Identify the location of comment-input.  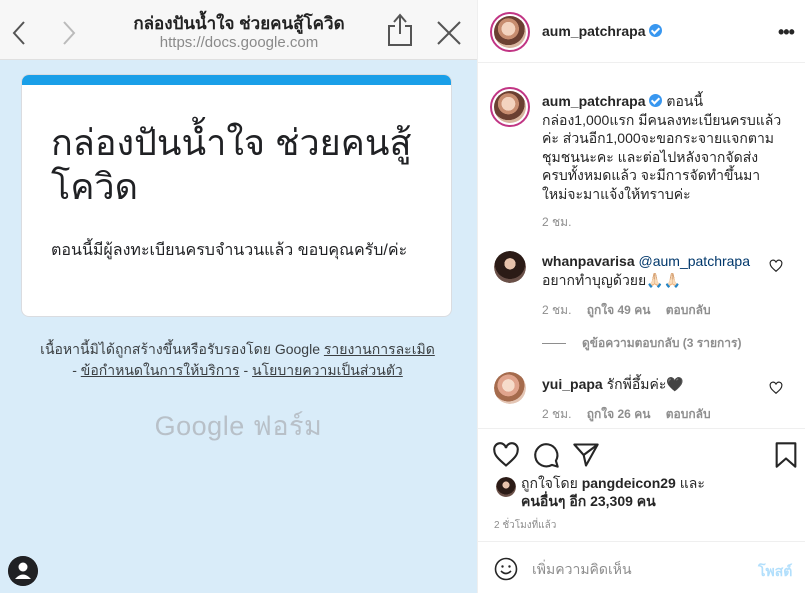
(637, 569).